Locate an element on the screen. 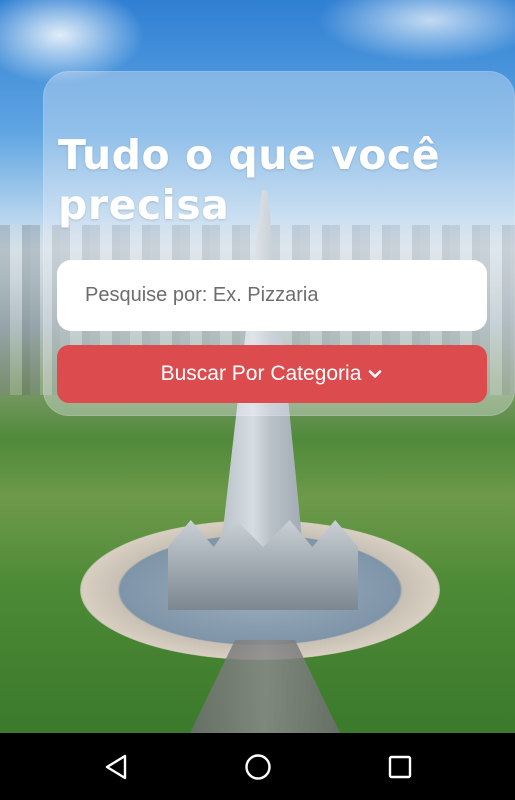 The width and height of the screenshot is (515, 800). back-triangle-icon is located at coordinates (116, 767).